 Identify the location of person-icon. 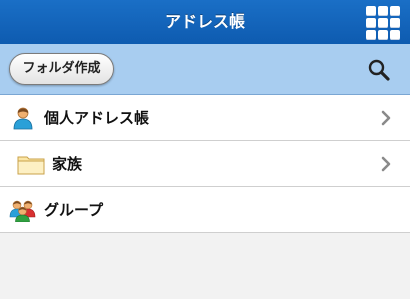
(23, 118).